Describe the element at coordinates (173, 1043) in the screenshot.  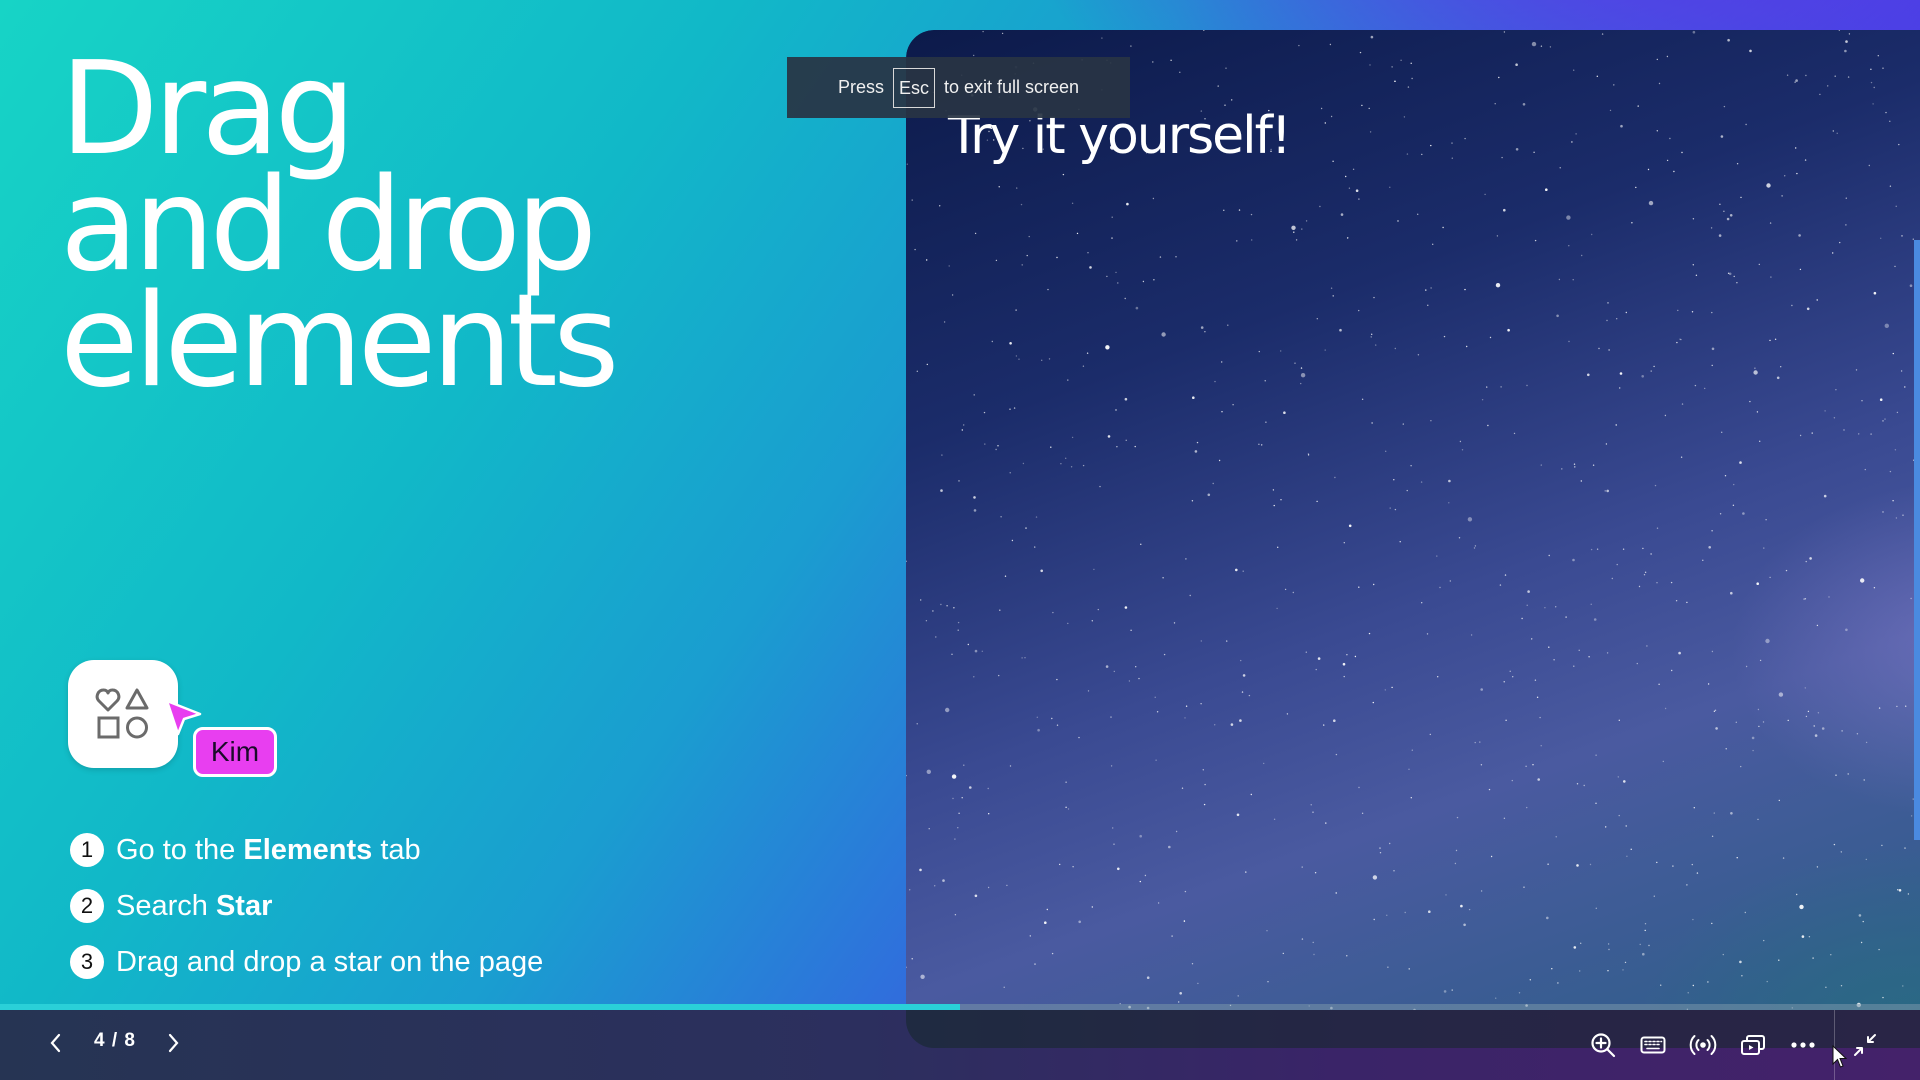
I see `chevron-right-icon` at that location.